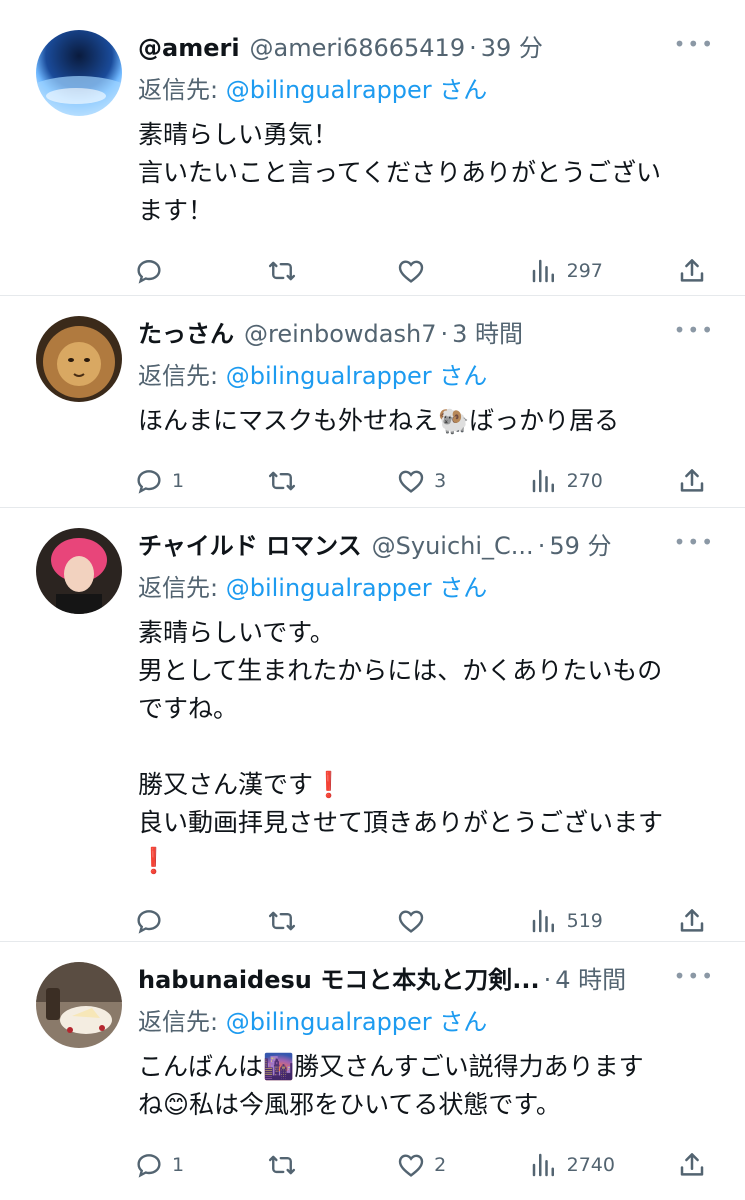 Image resolution: width=745 pixels, height=1200 pixels. Describe the element at coordinates (584, 481) in the screenshot. I see `views-count: 270` at that location.